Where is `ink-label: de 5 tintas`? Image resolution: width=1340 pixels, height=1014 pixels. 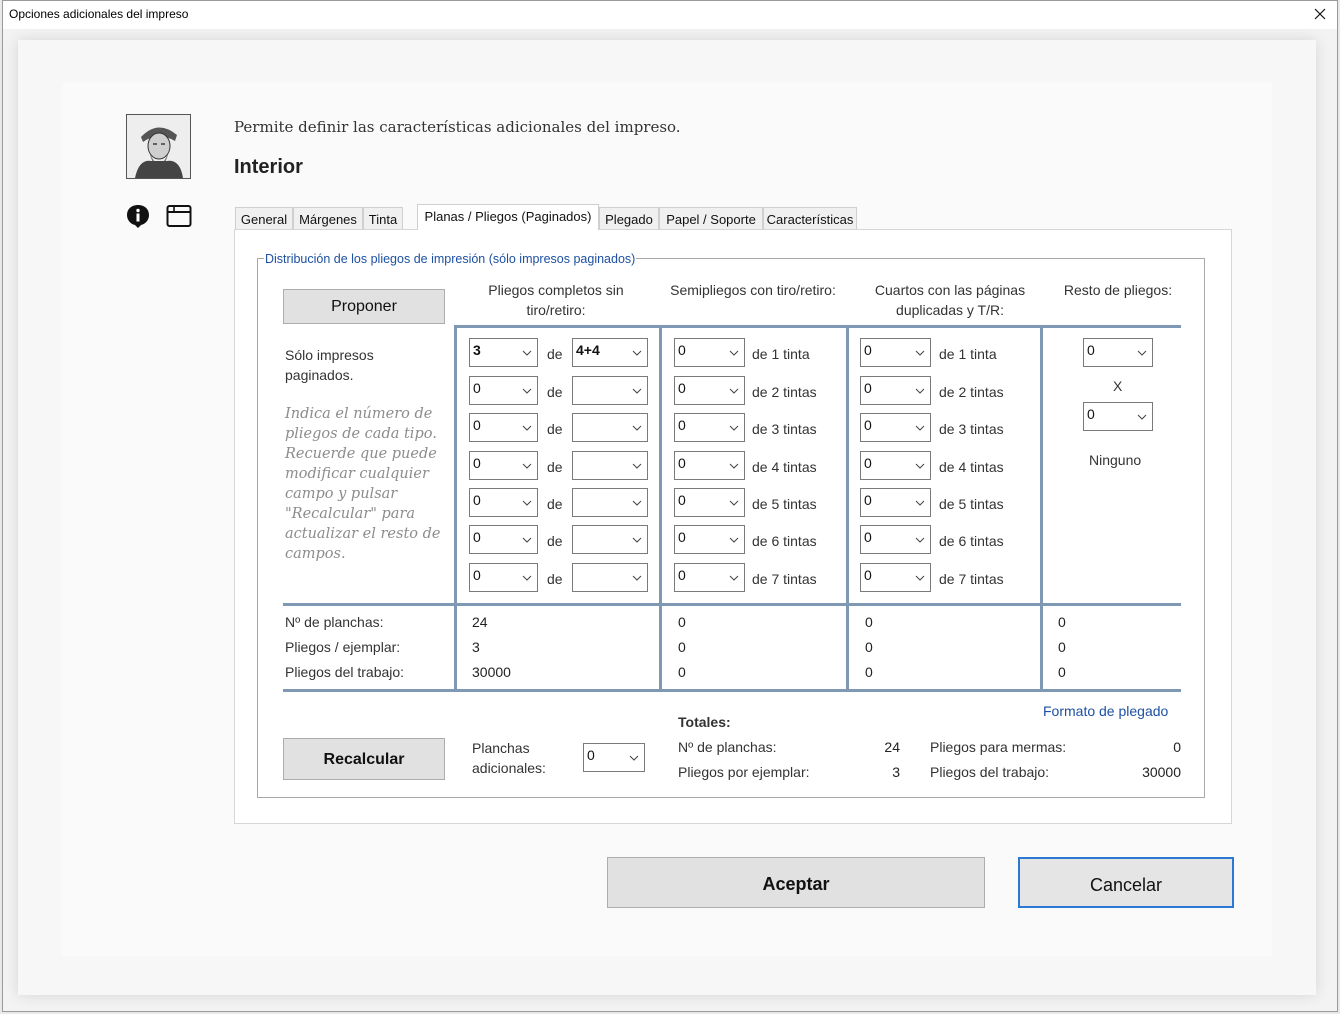
ink-label: de 5 tintas is located at coordinates (784, 504).